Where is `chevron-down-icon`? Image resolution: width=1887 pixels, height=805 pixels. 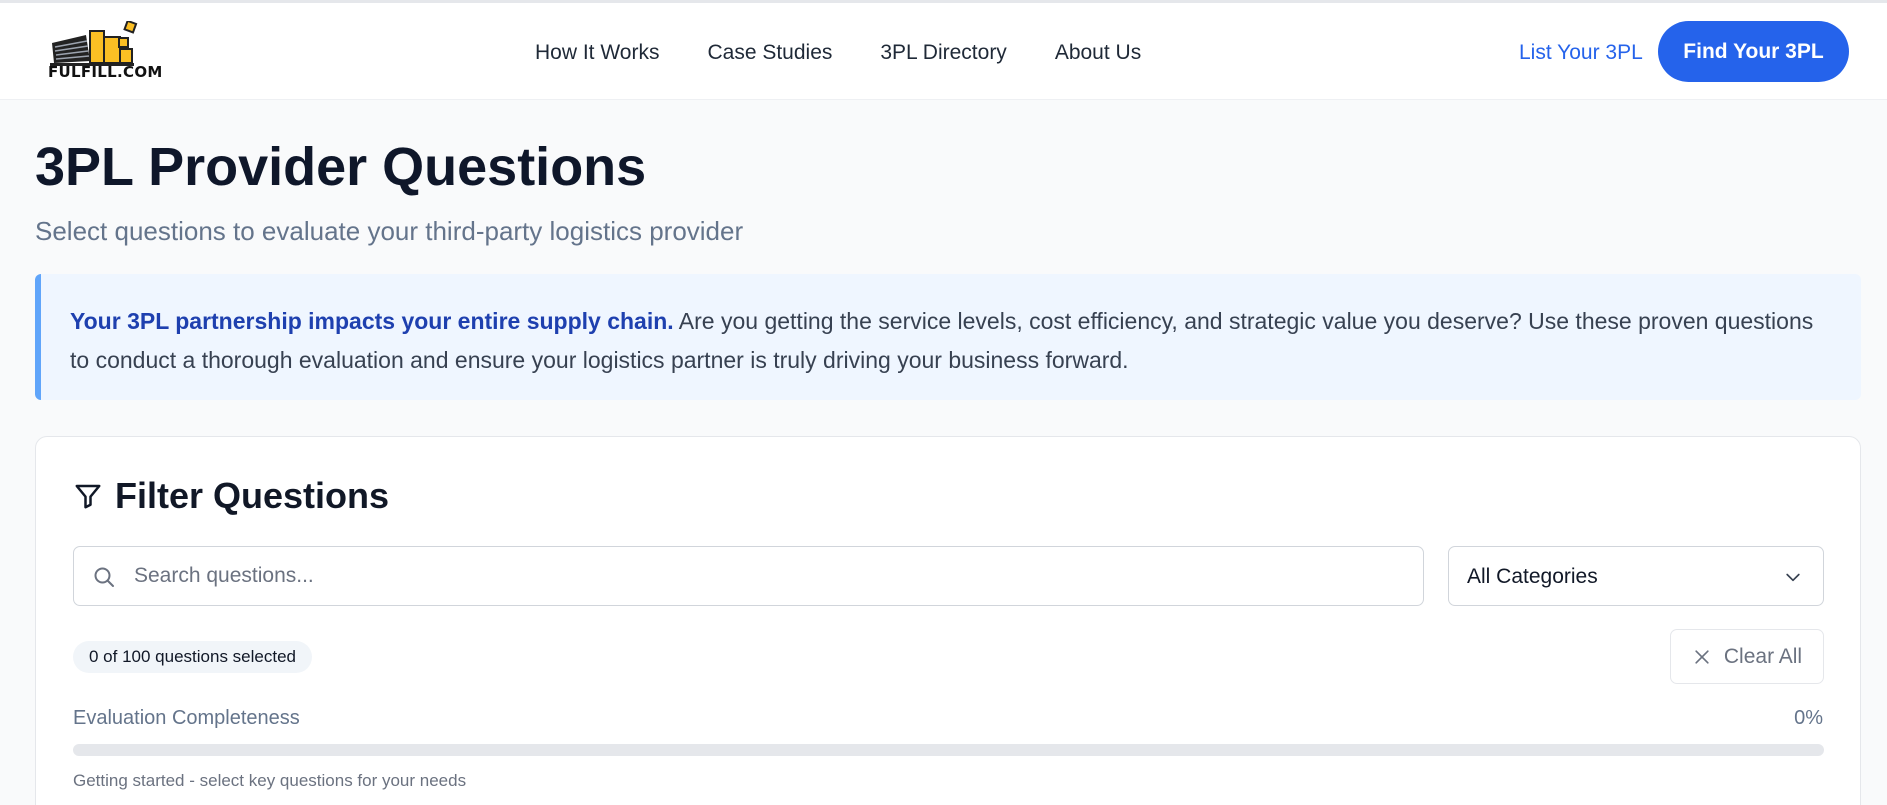
chevron-down-icon is located at coordinates (1793, 577).